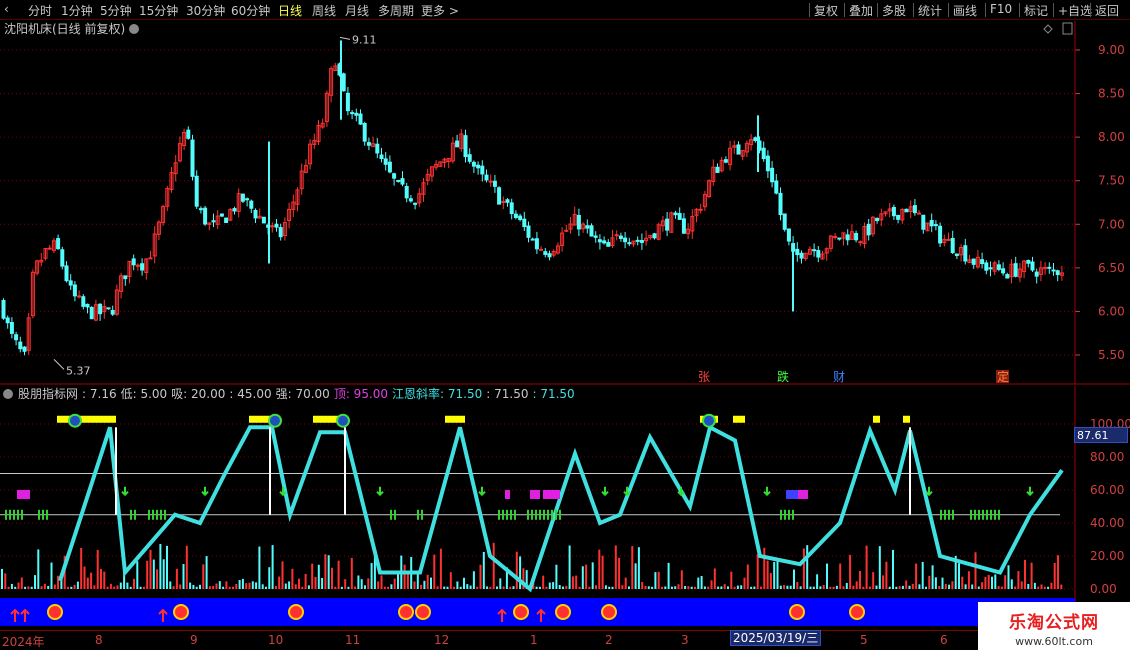  I want to click on indicator-legend-value: 江恩斜率: 71.50, so click(437, 393).